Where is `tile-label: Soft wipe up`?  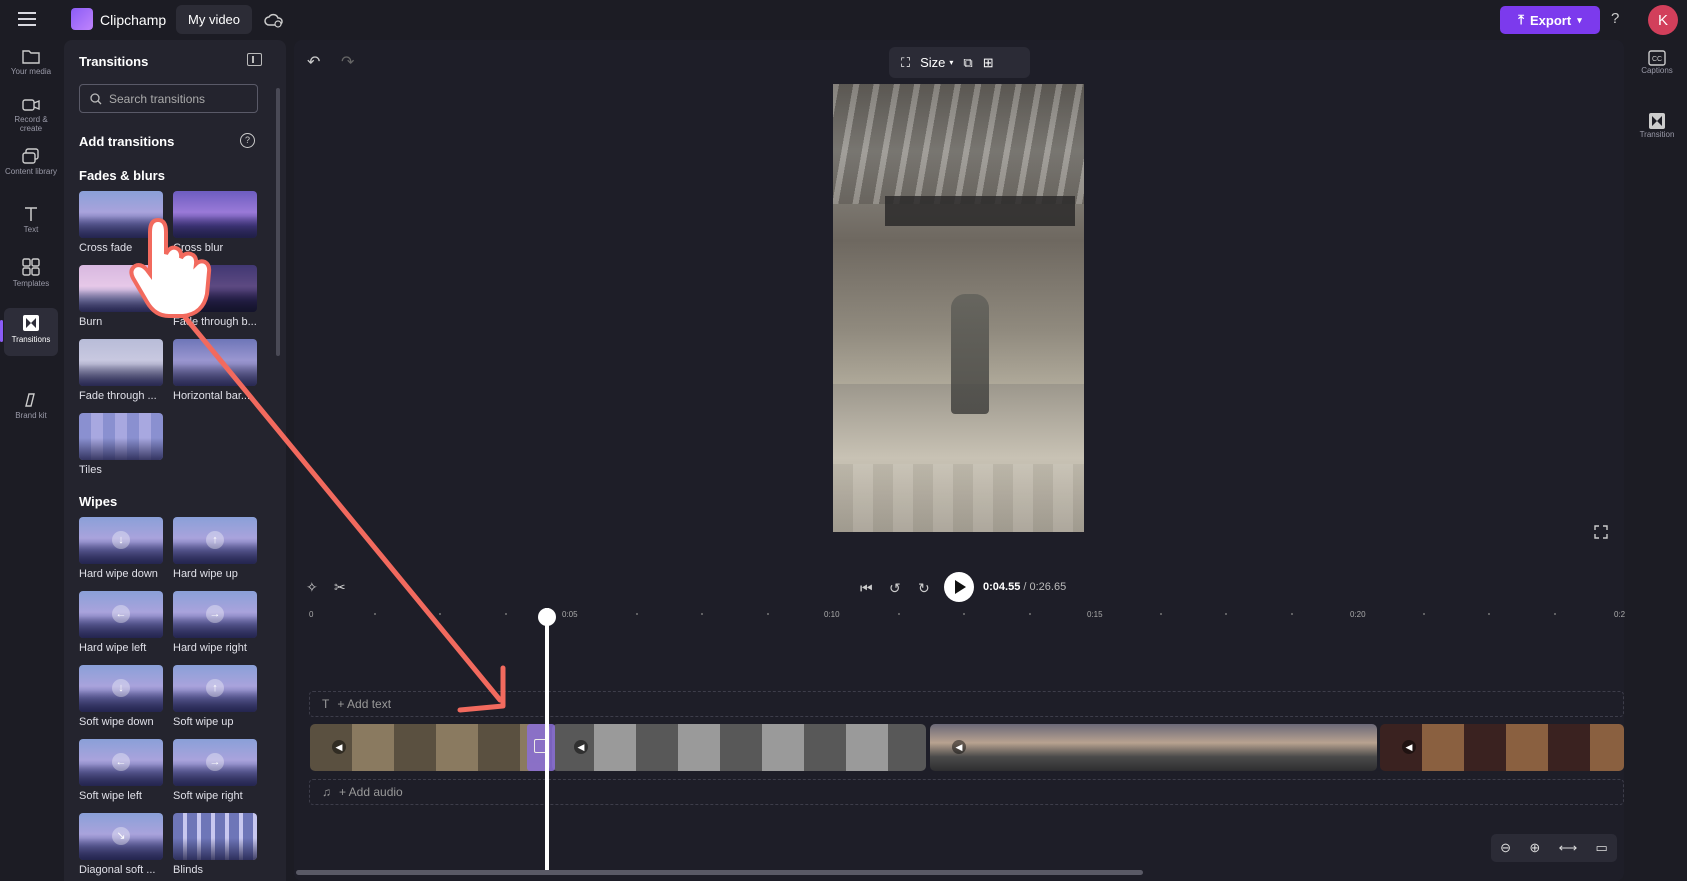
tile-label: Soft wipe up is located at coordinates (203, 722).